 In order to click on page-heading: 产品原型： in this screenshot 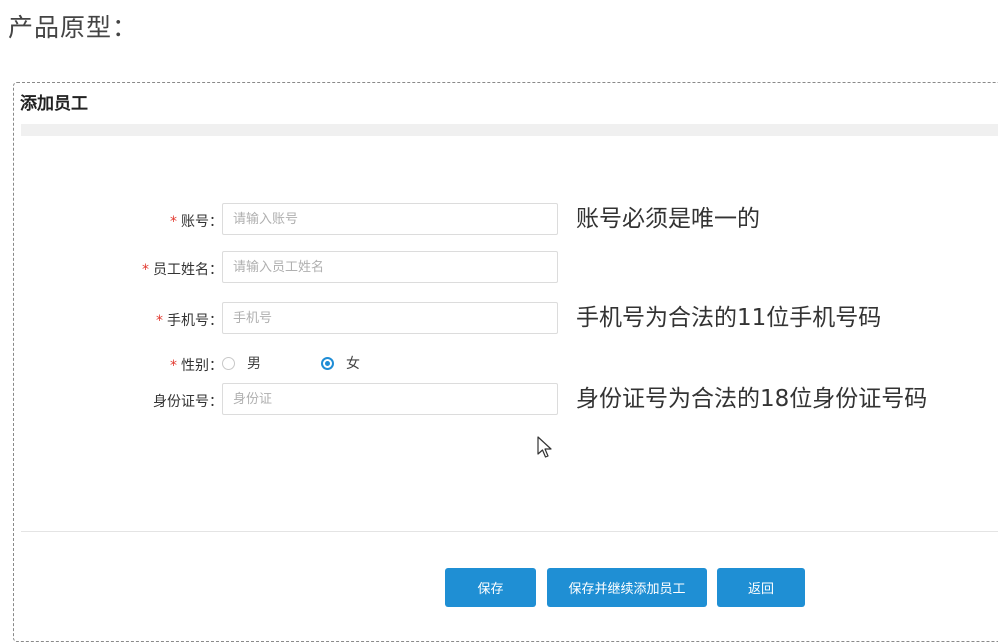, I will do `click(73, 27)`.